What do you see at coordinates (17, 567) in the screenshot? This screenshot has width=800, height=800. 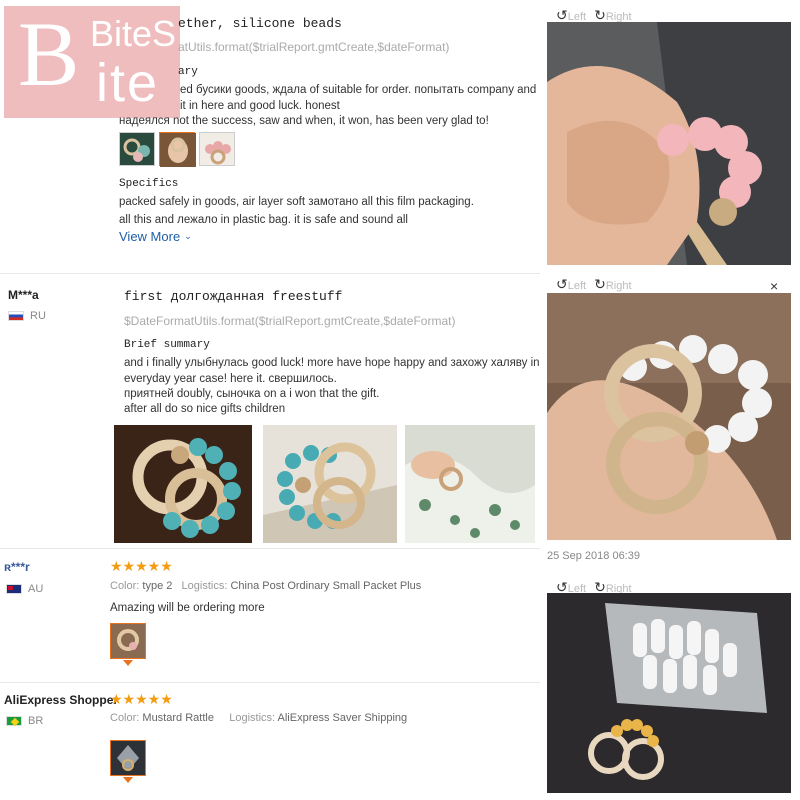 I see `reviewer-name: ʀ***r` at bounding box center [17, 567].